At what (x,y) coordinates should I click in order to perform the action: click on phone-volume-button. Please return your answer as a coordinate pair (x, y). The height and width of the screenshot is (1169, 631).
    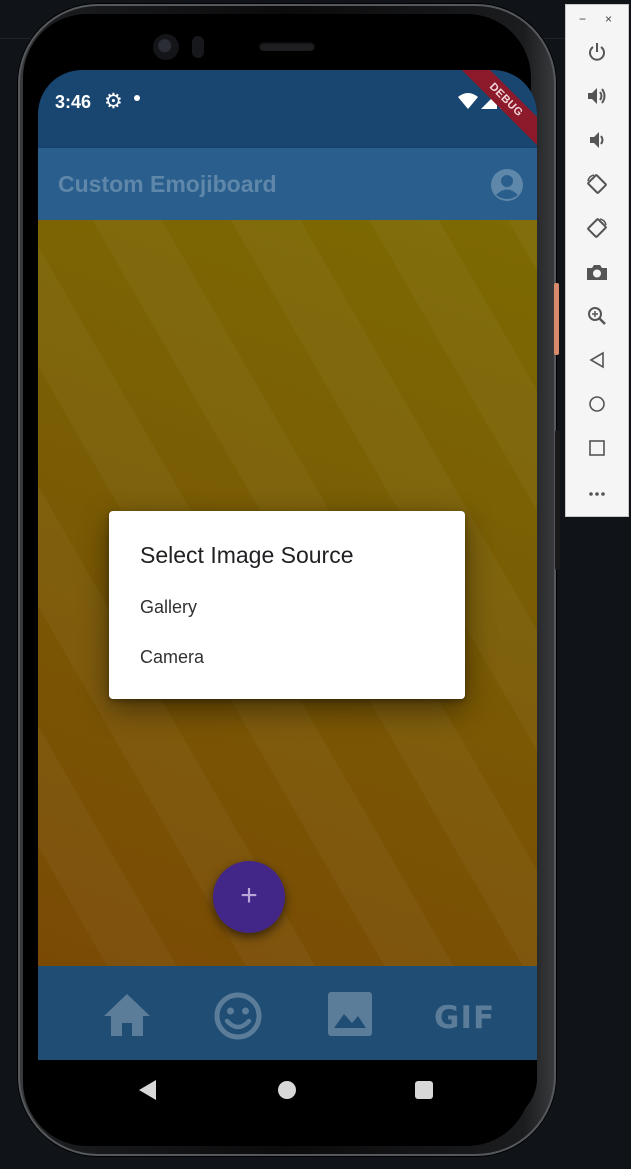
    Looking at the image, I should click on (557, 500).